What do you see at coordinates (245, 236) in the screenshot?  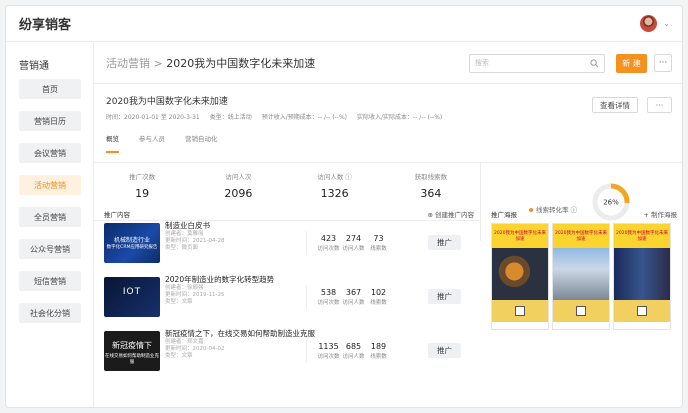 I see `item-info: 制造业白皮书 创建者：莫雅丽 更新时间：2021-04-28 类型：微页面` at bounding box center [245, 236].